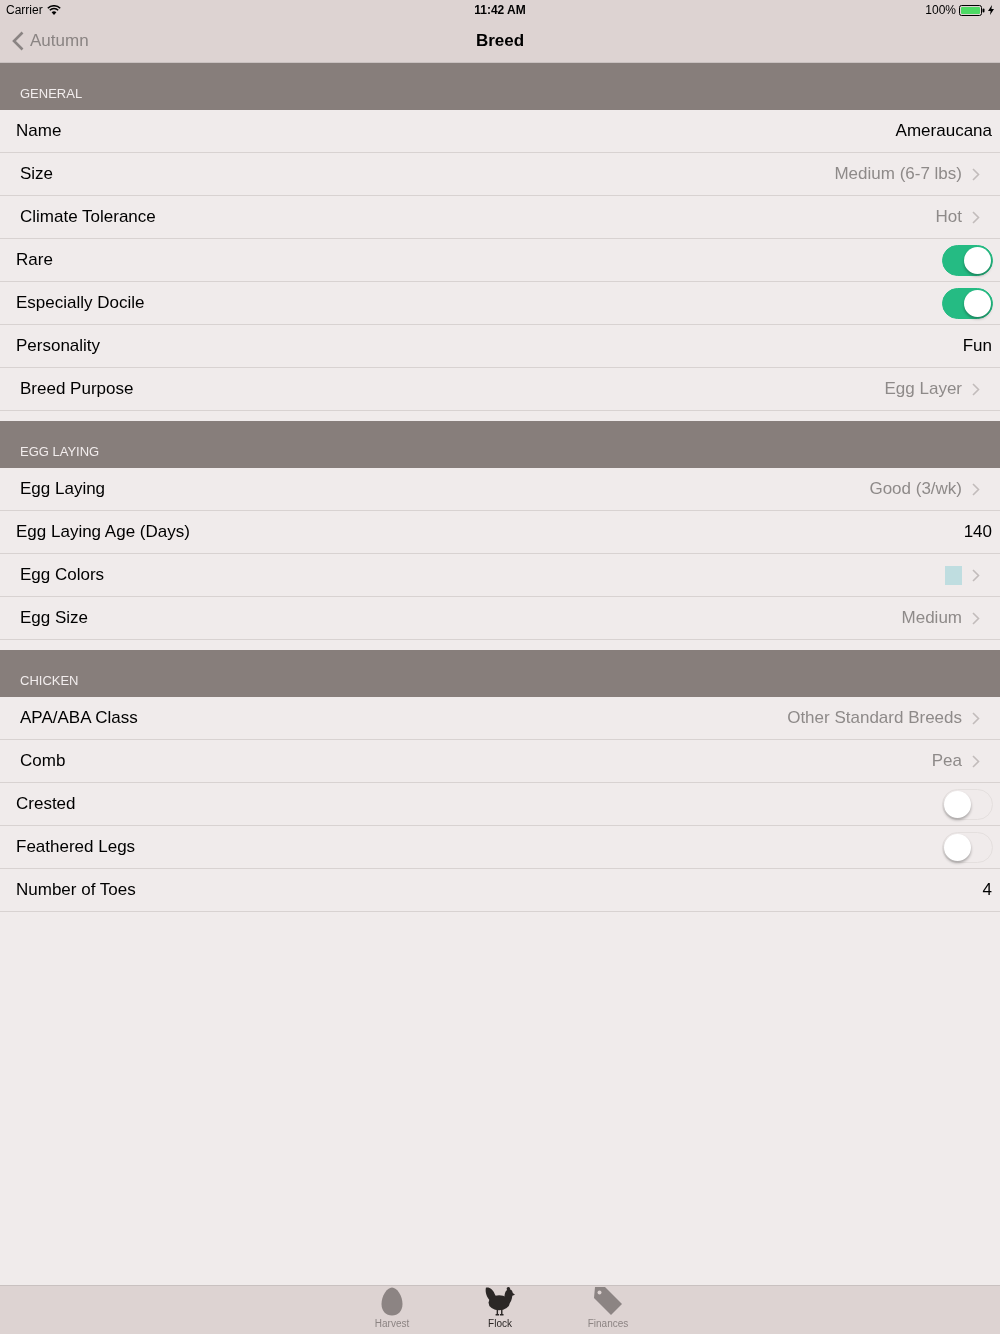 This screenshot has height=1334, width=1000. Describe the element at coordinates (972, 10) in the screenshot. I see `battery-icon` at that location.